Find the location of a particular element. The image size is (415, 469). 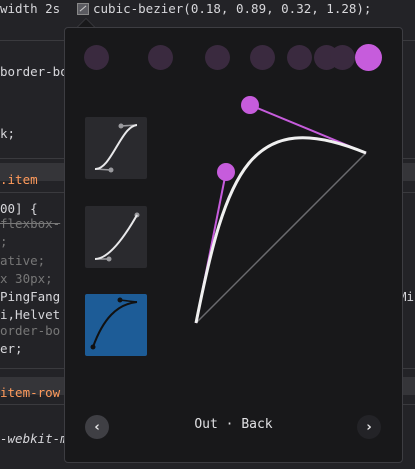

chevron-right-icon: › is located at coordinates (369, 427).